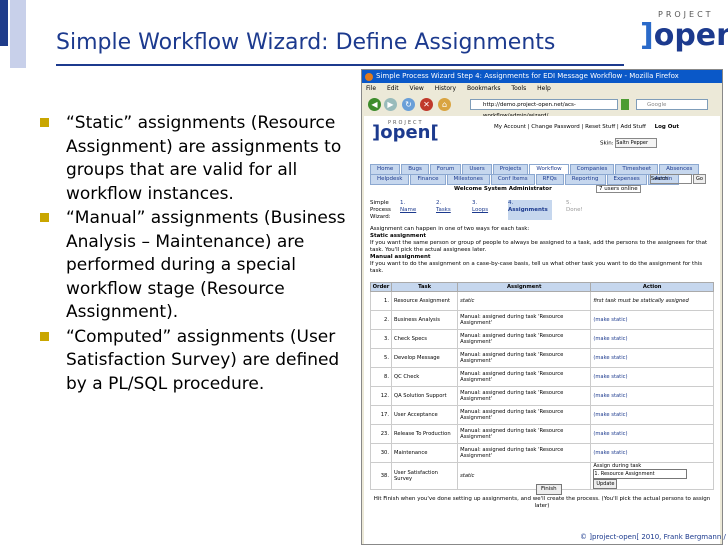 The image size is (728, 546). I want to click on header-action: Action, so click(652, 287).